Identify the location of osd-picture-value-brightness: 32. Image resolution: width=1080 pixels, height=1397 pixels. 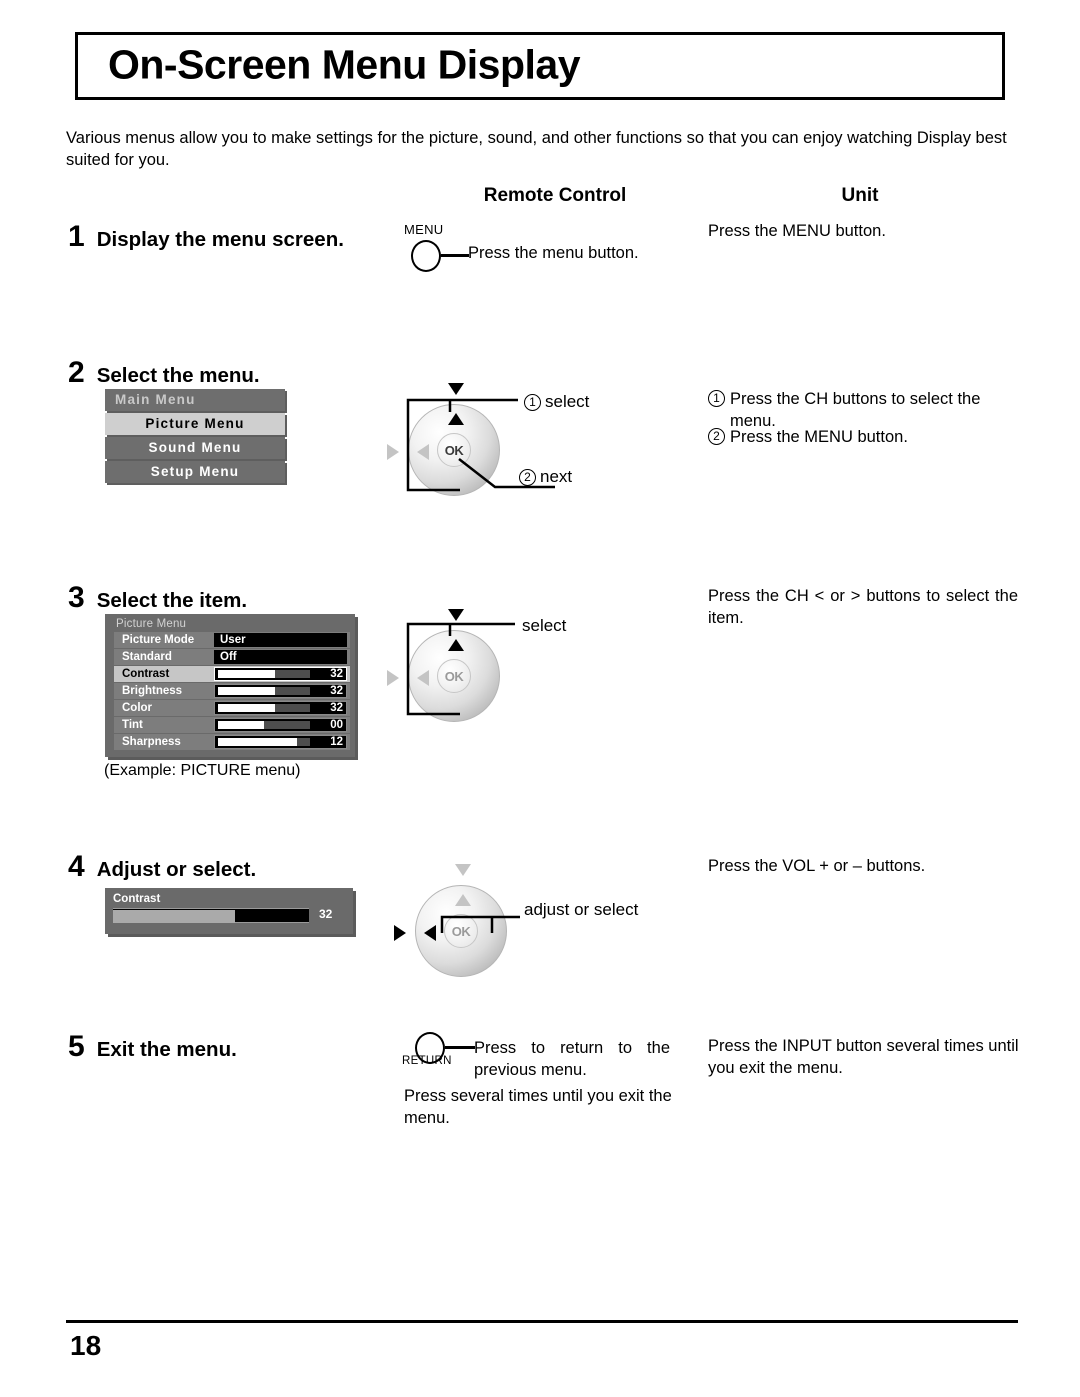
(336, 691).